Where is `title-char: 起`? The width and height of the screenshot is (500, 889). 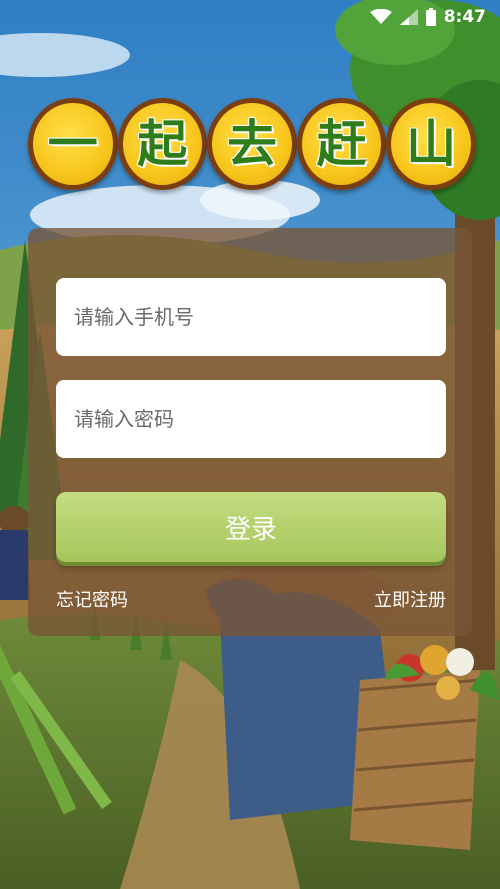
title-char: 起 is located at coordinates (162, 143).